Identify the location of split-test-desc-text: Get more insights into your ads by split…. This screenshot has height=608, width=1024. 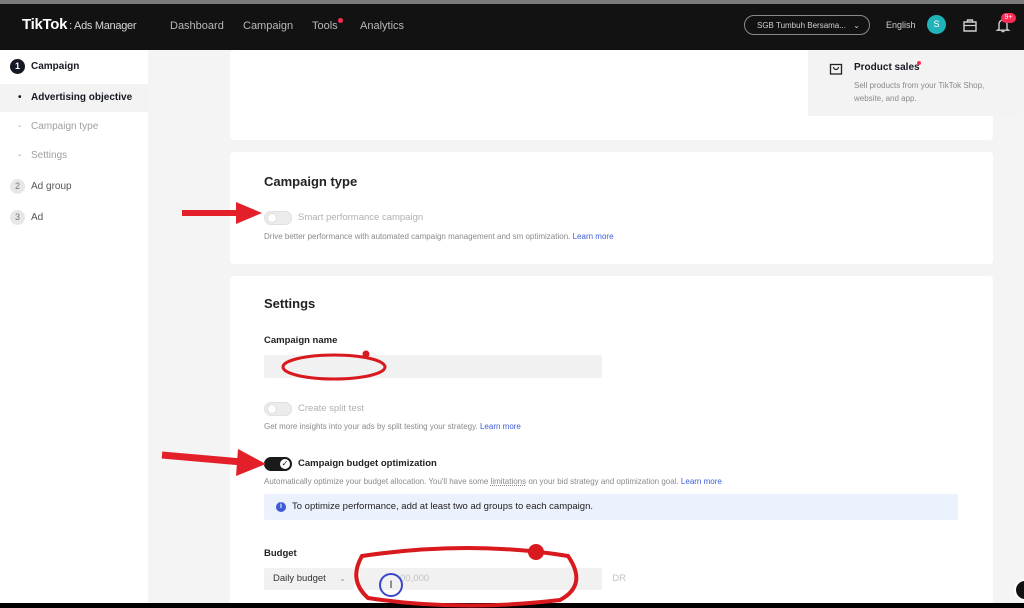
(371, 426).